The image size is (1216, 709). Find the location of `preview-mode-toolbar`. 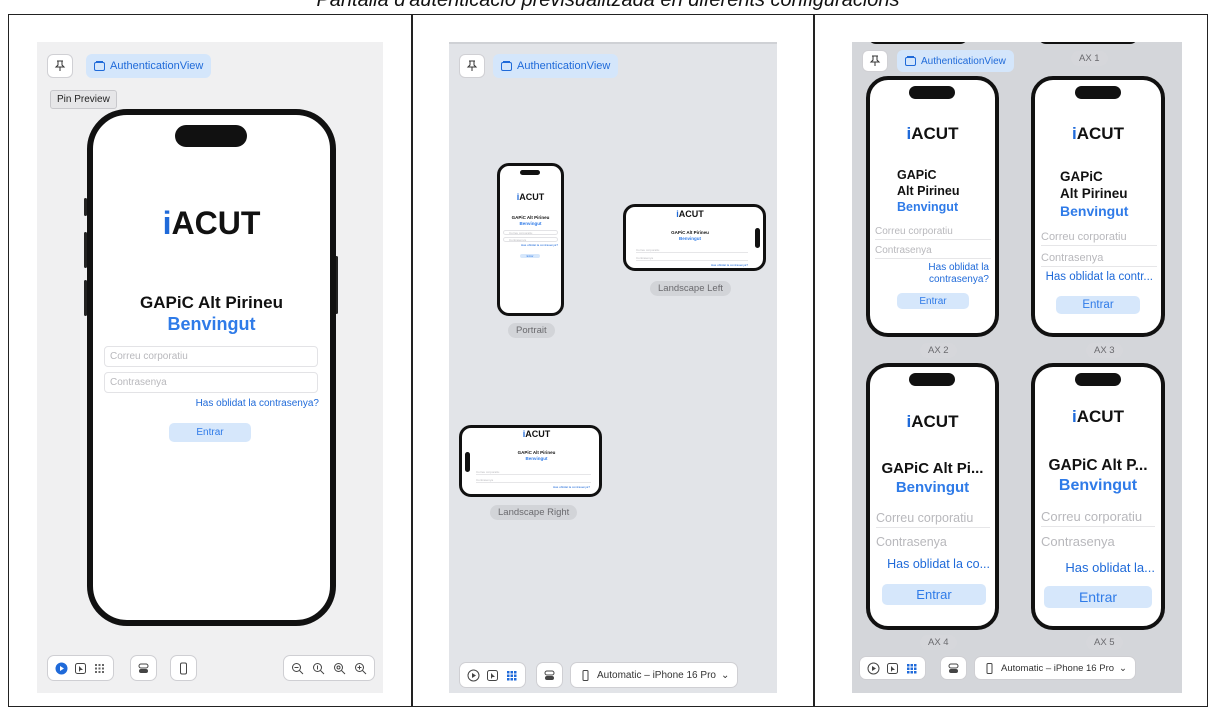

preview-mode-toolbar is located at coordinates (492, 675).